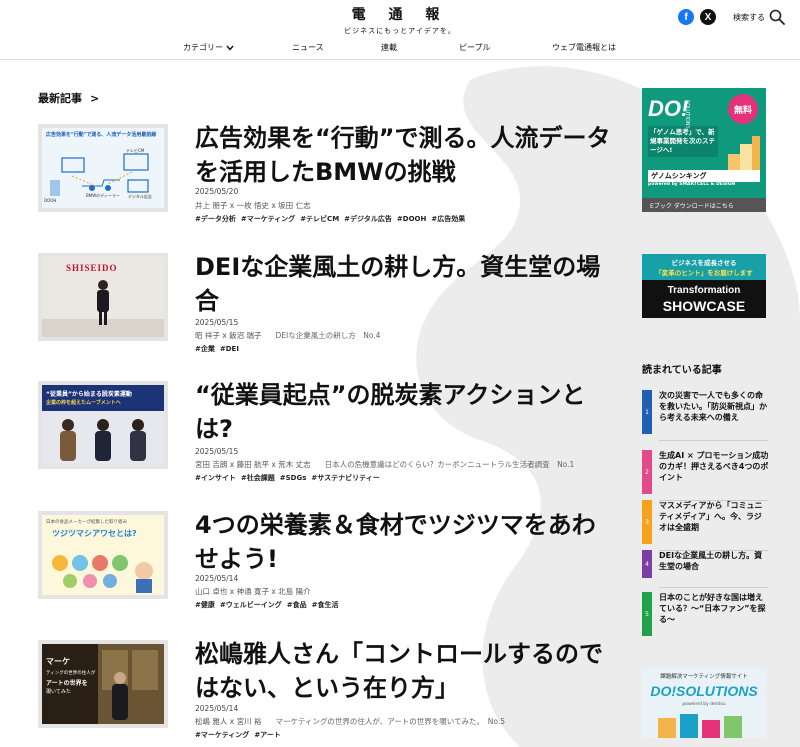 This screenshot has height=747, width=800. Describe the element at coordinates (258, 478) in the screenshot. I see `tag-link: #社会課題` at that location.